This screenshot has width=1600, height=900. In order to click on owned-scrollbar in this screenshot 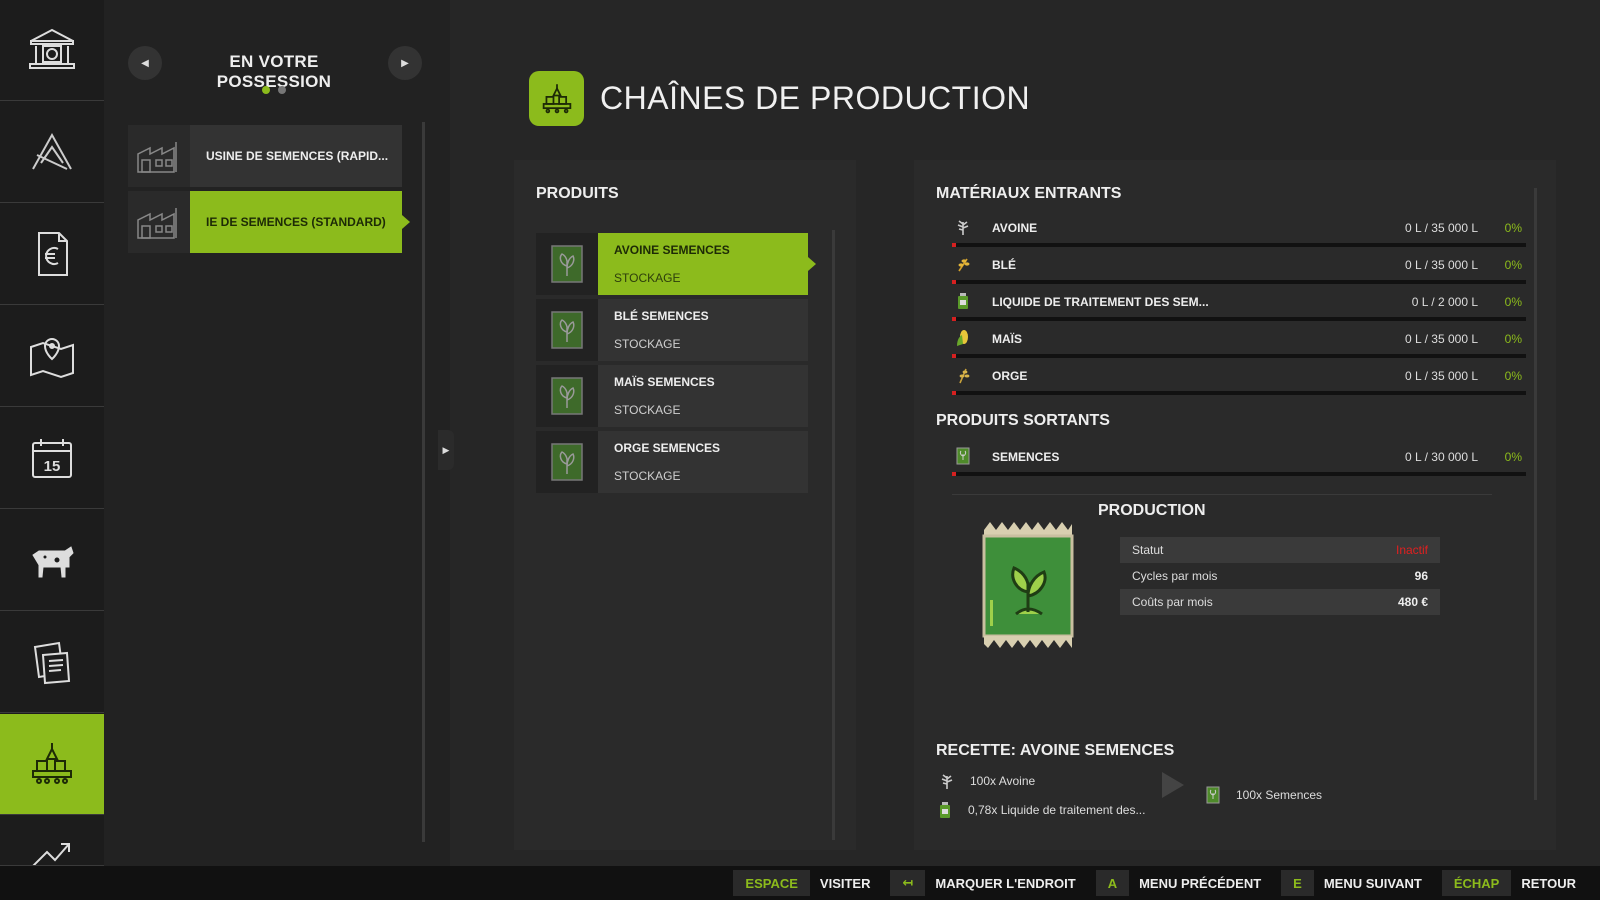, I will do `click(423, 482)`.